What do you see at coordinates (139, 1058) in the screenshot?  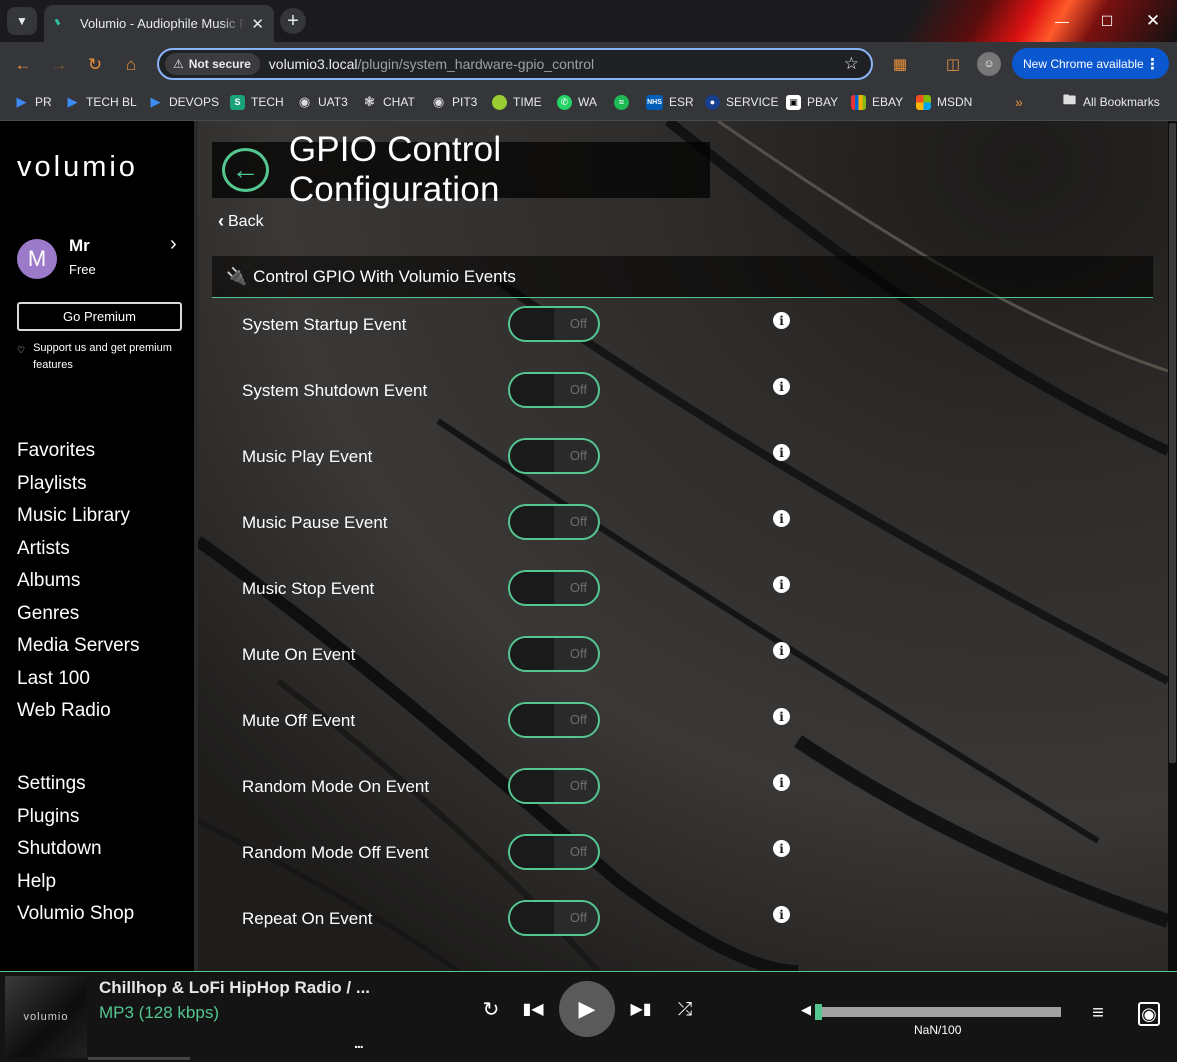 I see `seek-bar` at bounding box center [139, 1058].